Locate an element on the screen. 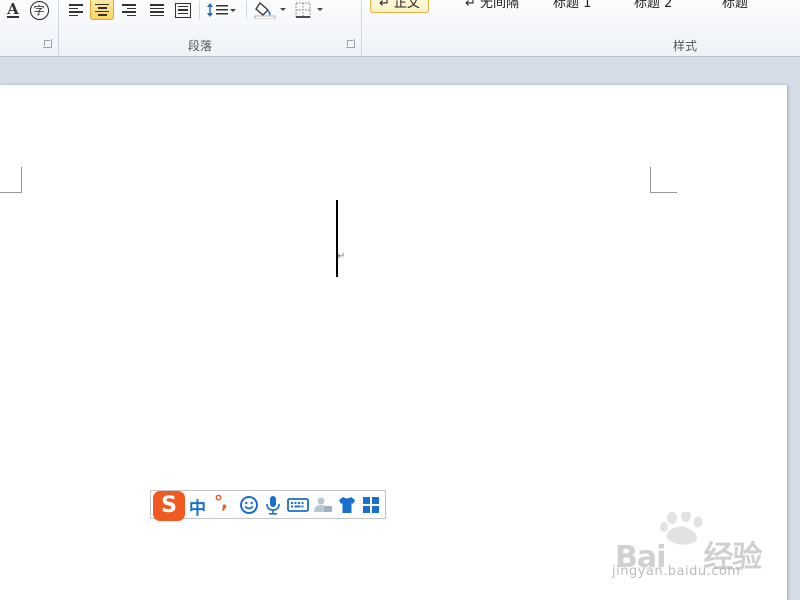  align-left-icon is located at coordinates (76, 10).